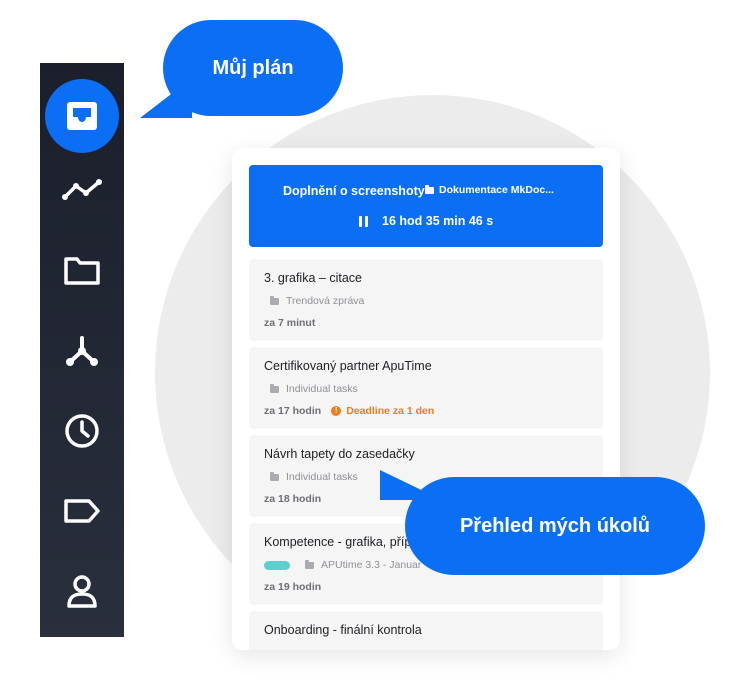  I want to click on sidebar-item-structure, so click(82, 350).